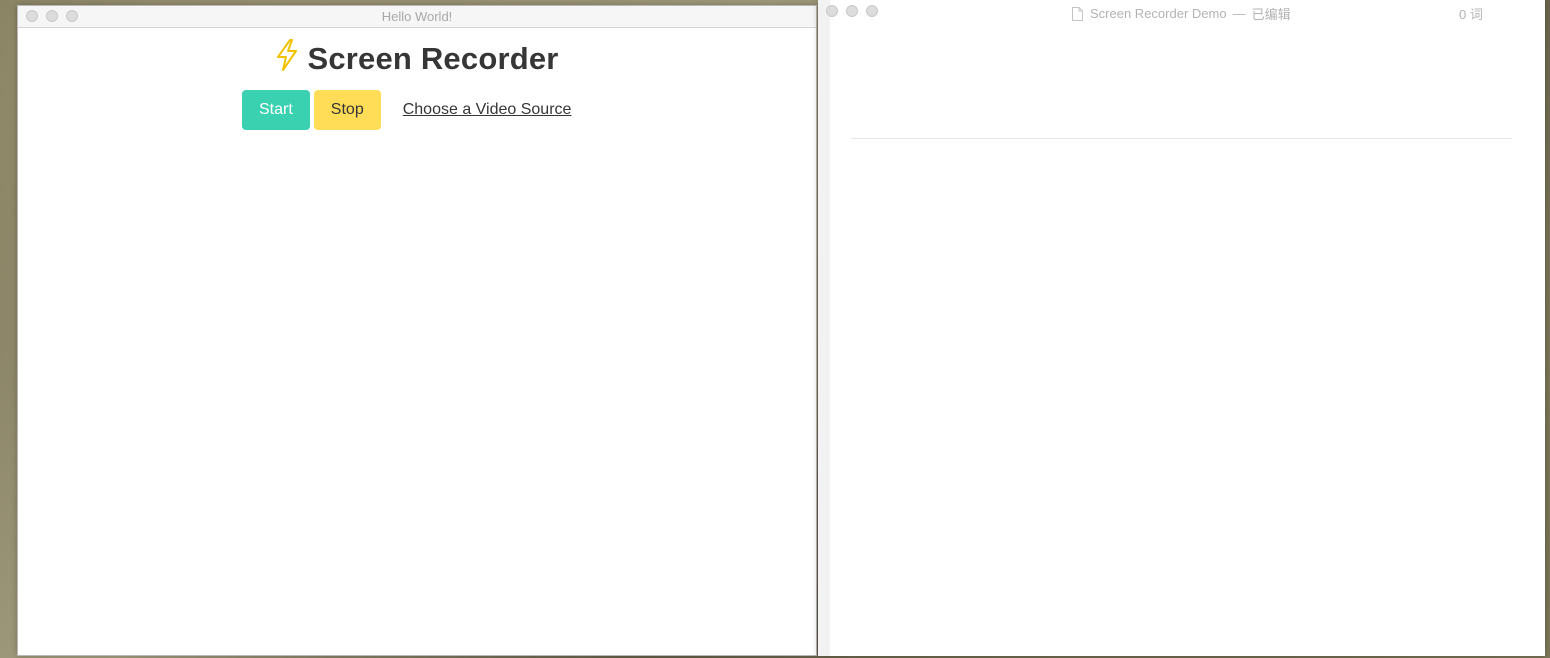 Image resolution: width=1550 pixels, height=658 pixels. I want to click on start-button: Start, so click(276, 110).